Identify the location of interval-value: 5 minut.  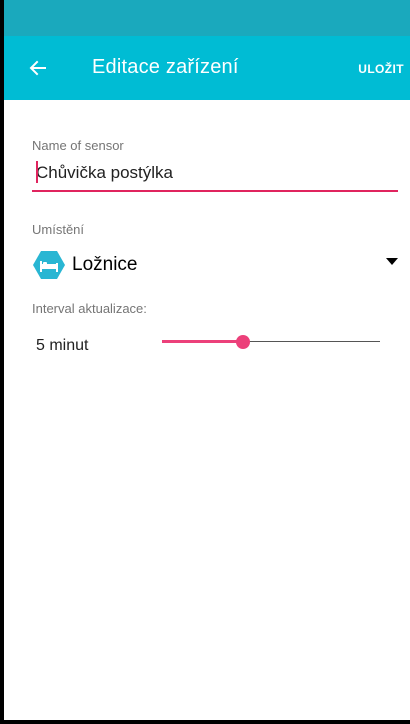
(62, 345).